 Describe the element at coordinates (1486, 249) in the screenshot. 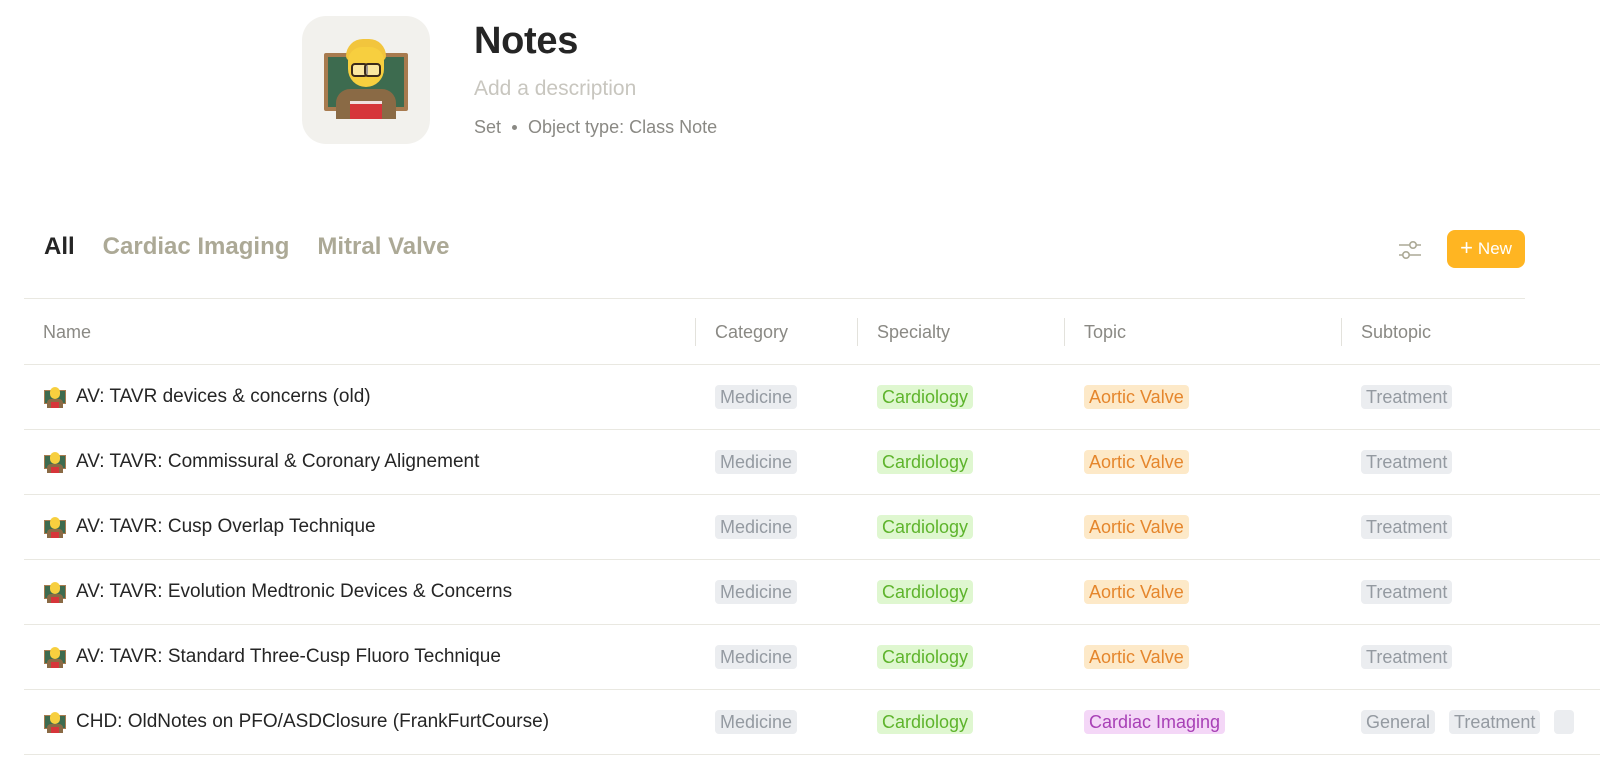

I see `new-object-button: + New` at that location.